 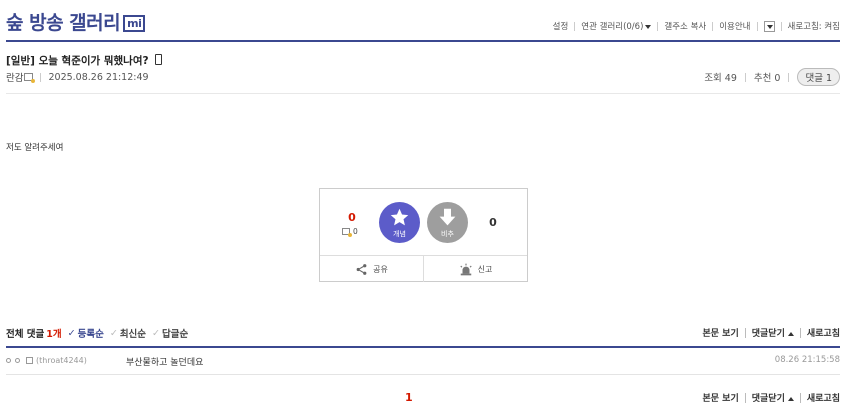 What do you see at coordinates (423, 347) in the screenshot?
I see `comment-divider` at bounding box center [423, 347].